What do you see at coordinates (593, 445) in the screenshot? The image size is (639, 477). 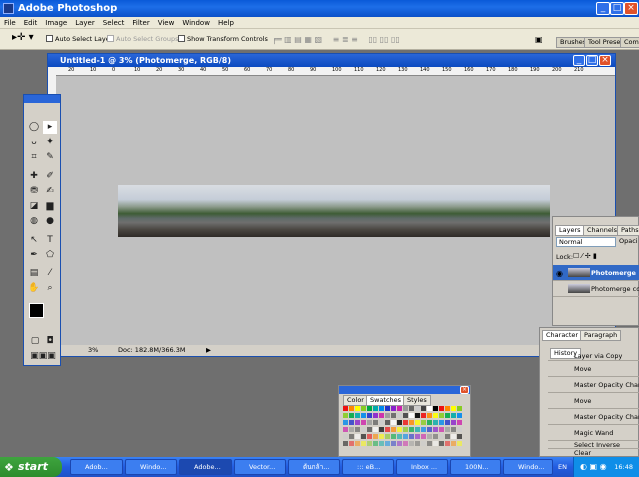 I see `history-item: Select Inverse` at bounding box center [593, 445].